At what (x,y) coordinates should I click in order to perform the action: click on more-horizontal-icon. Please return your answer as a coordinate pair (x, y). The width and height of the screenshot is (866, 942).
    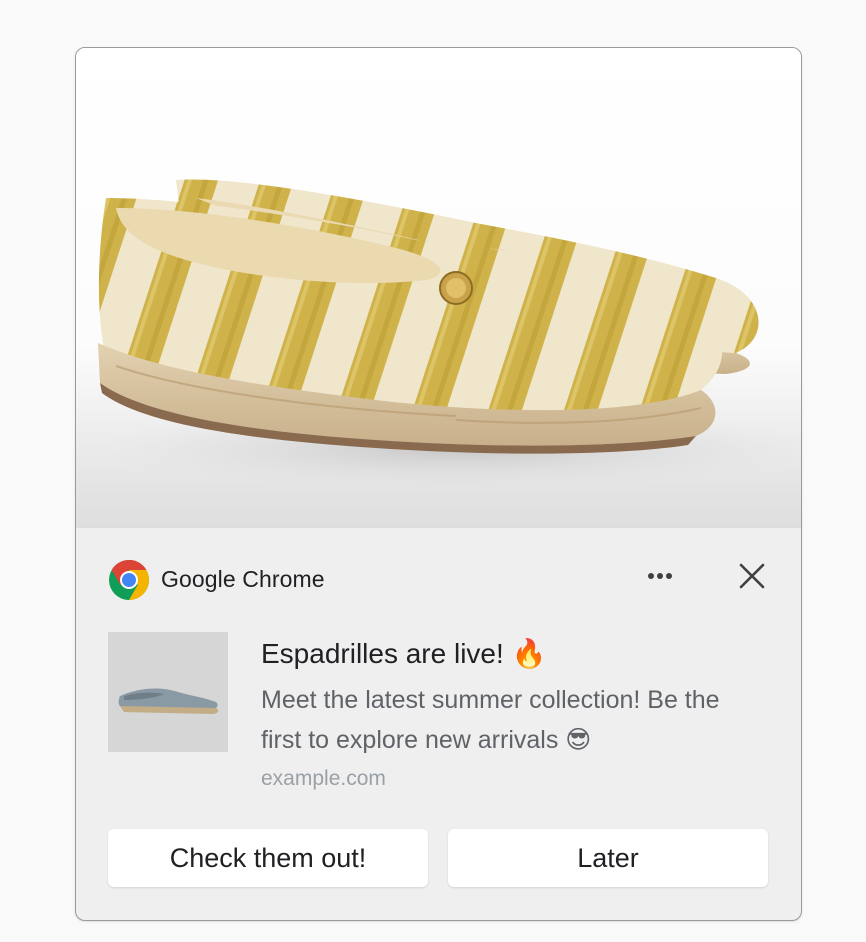
    Looking at the image, I should click on (660, 576).